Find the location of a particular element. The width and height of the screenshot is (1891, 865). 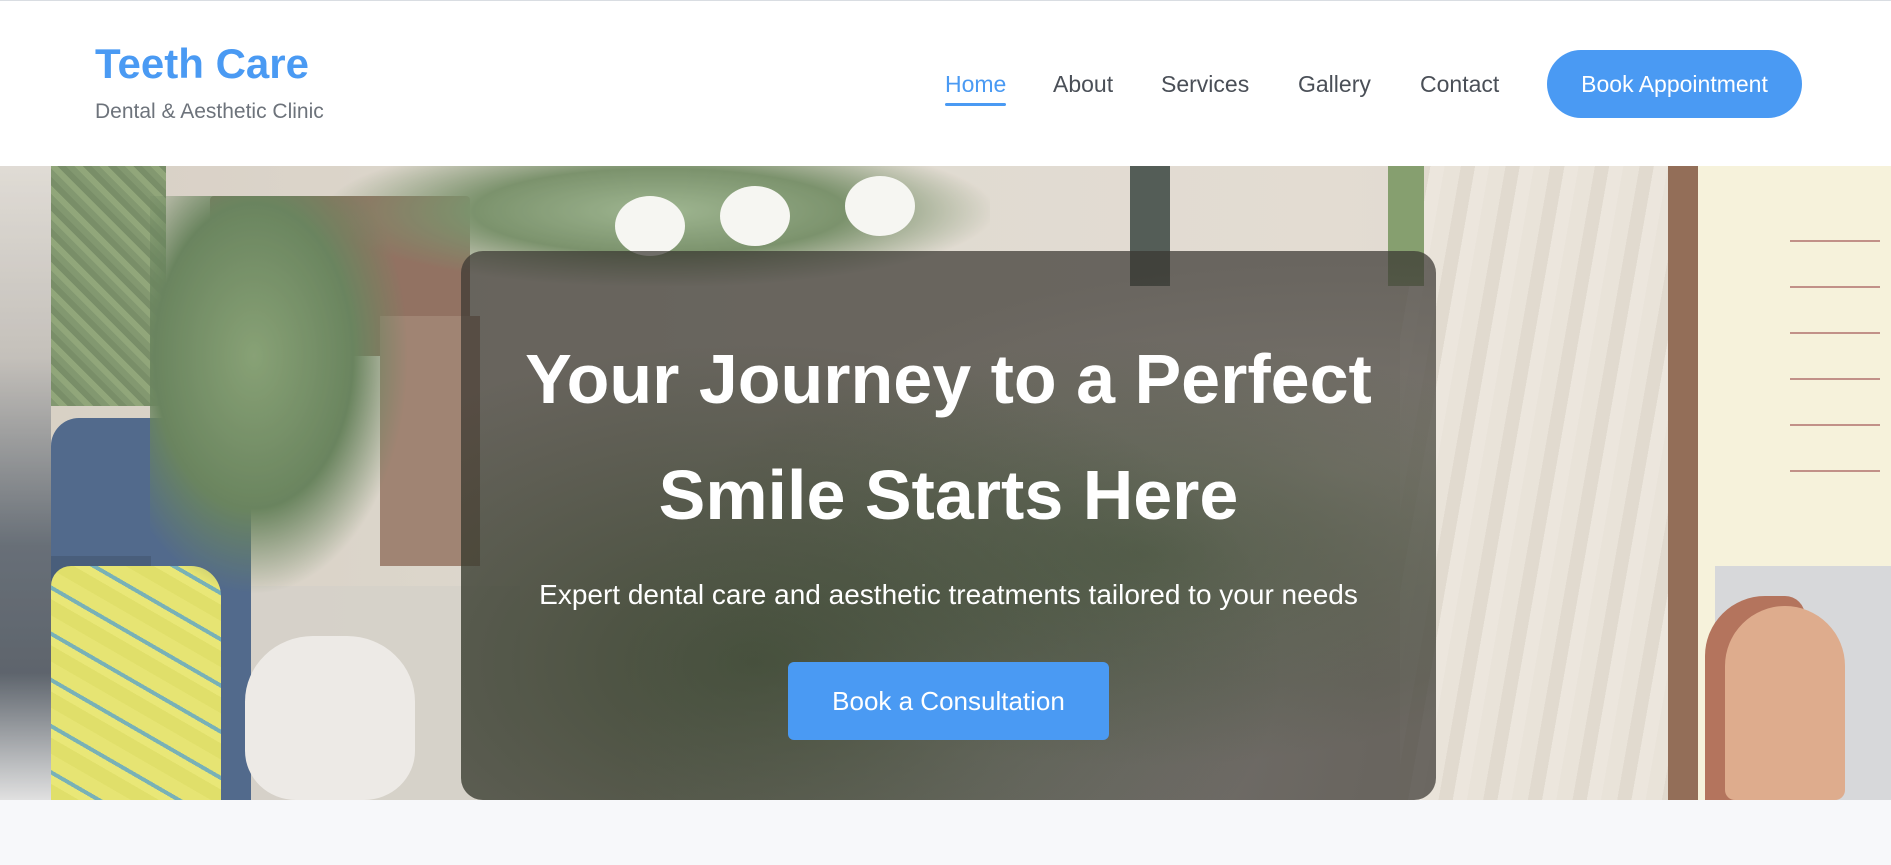

nav-item-gallery: Gallery is located at coordinates (1334, 84).